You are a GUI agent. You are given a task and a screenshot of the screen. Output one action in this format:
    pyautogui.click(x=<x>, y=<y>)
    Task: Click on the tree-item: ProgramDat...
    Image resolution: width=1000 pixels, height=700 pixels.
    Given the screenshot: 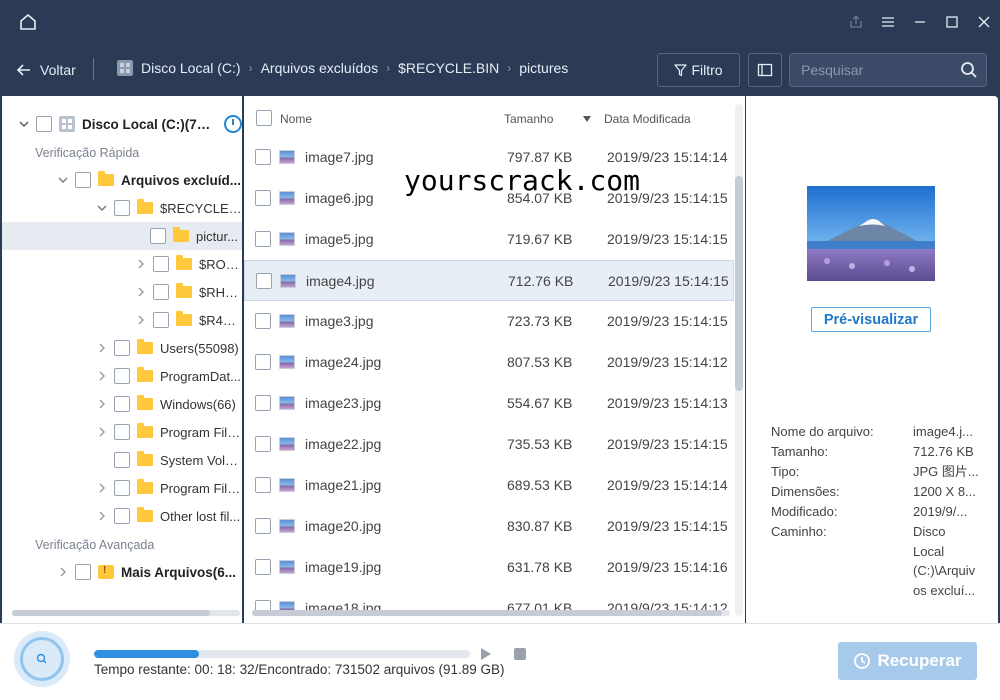 What is the action you would take?
    pyautogui.click(x=122, y=376)
    